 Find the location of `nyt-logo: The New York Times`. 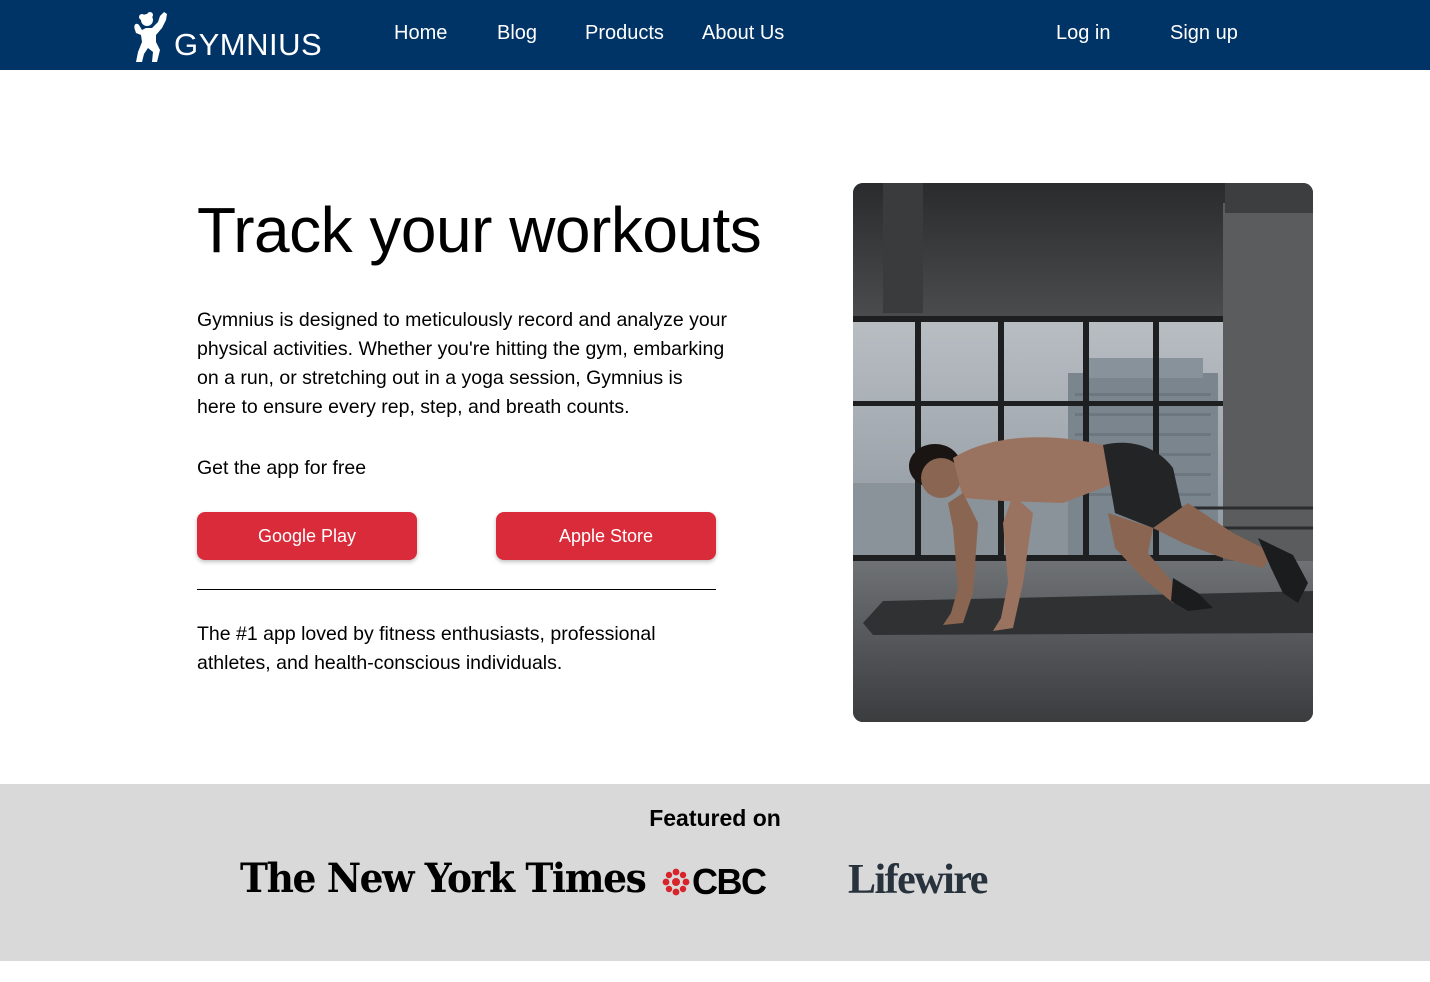

nyt-logo: The New York Times is located at coordinates (443, 878).